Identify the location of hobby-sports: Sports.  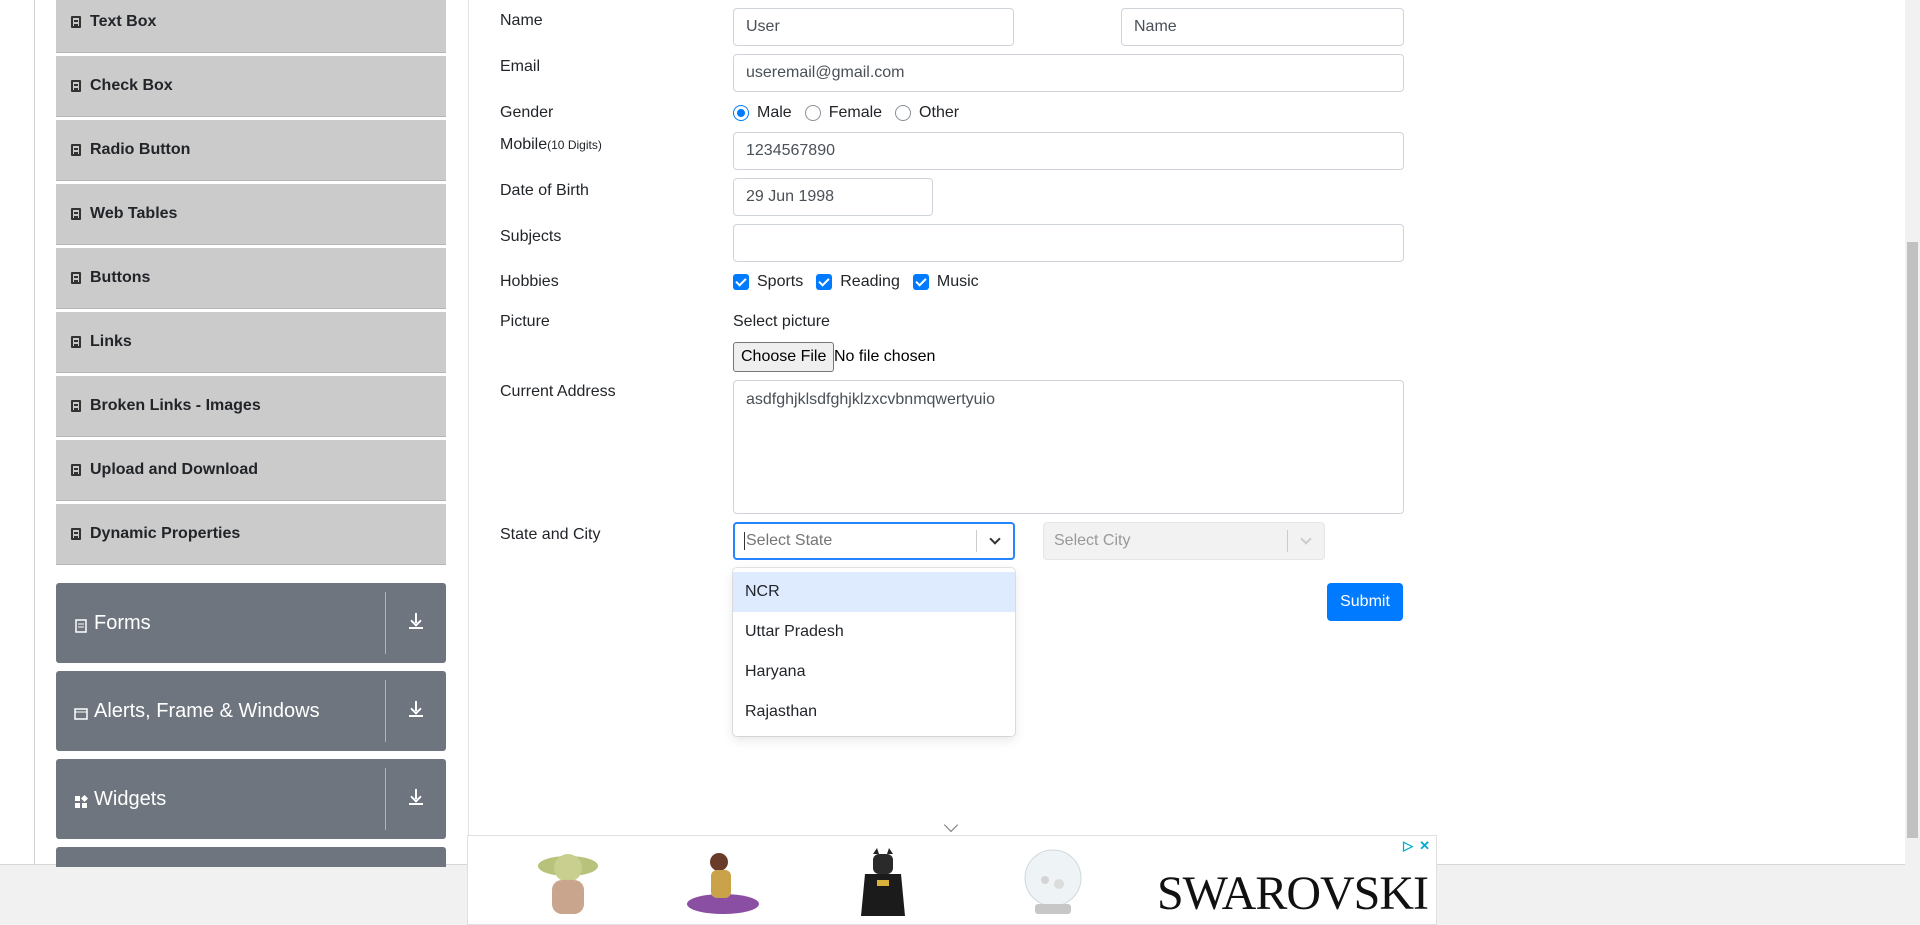
(768, 282).